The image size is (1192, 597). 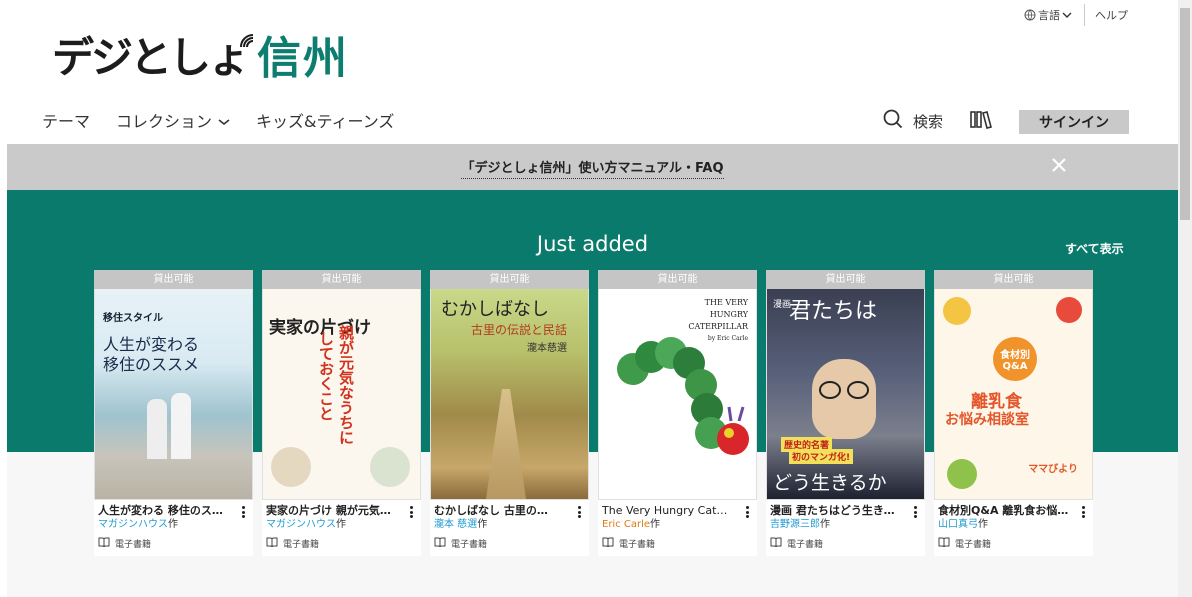 What do you see at coordinates (928, 121) in the screenshot?
I see `search-label: 検索` at bounding box center [928, 121].